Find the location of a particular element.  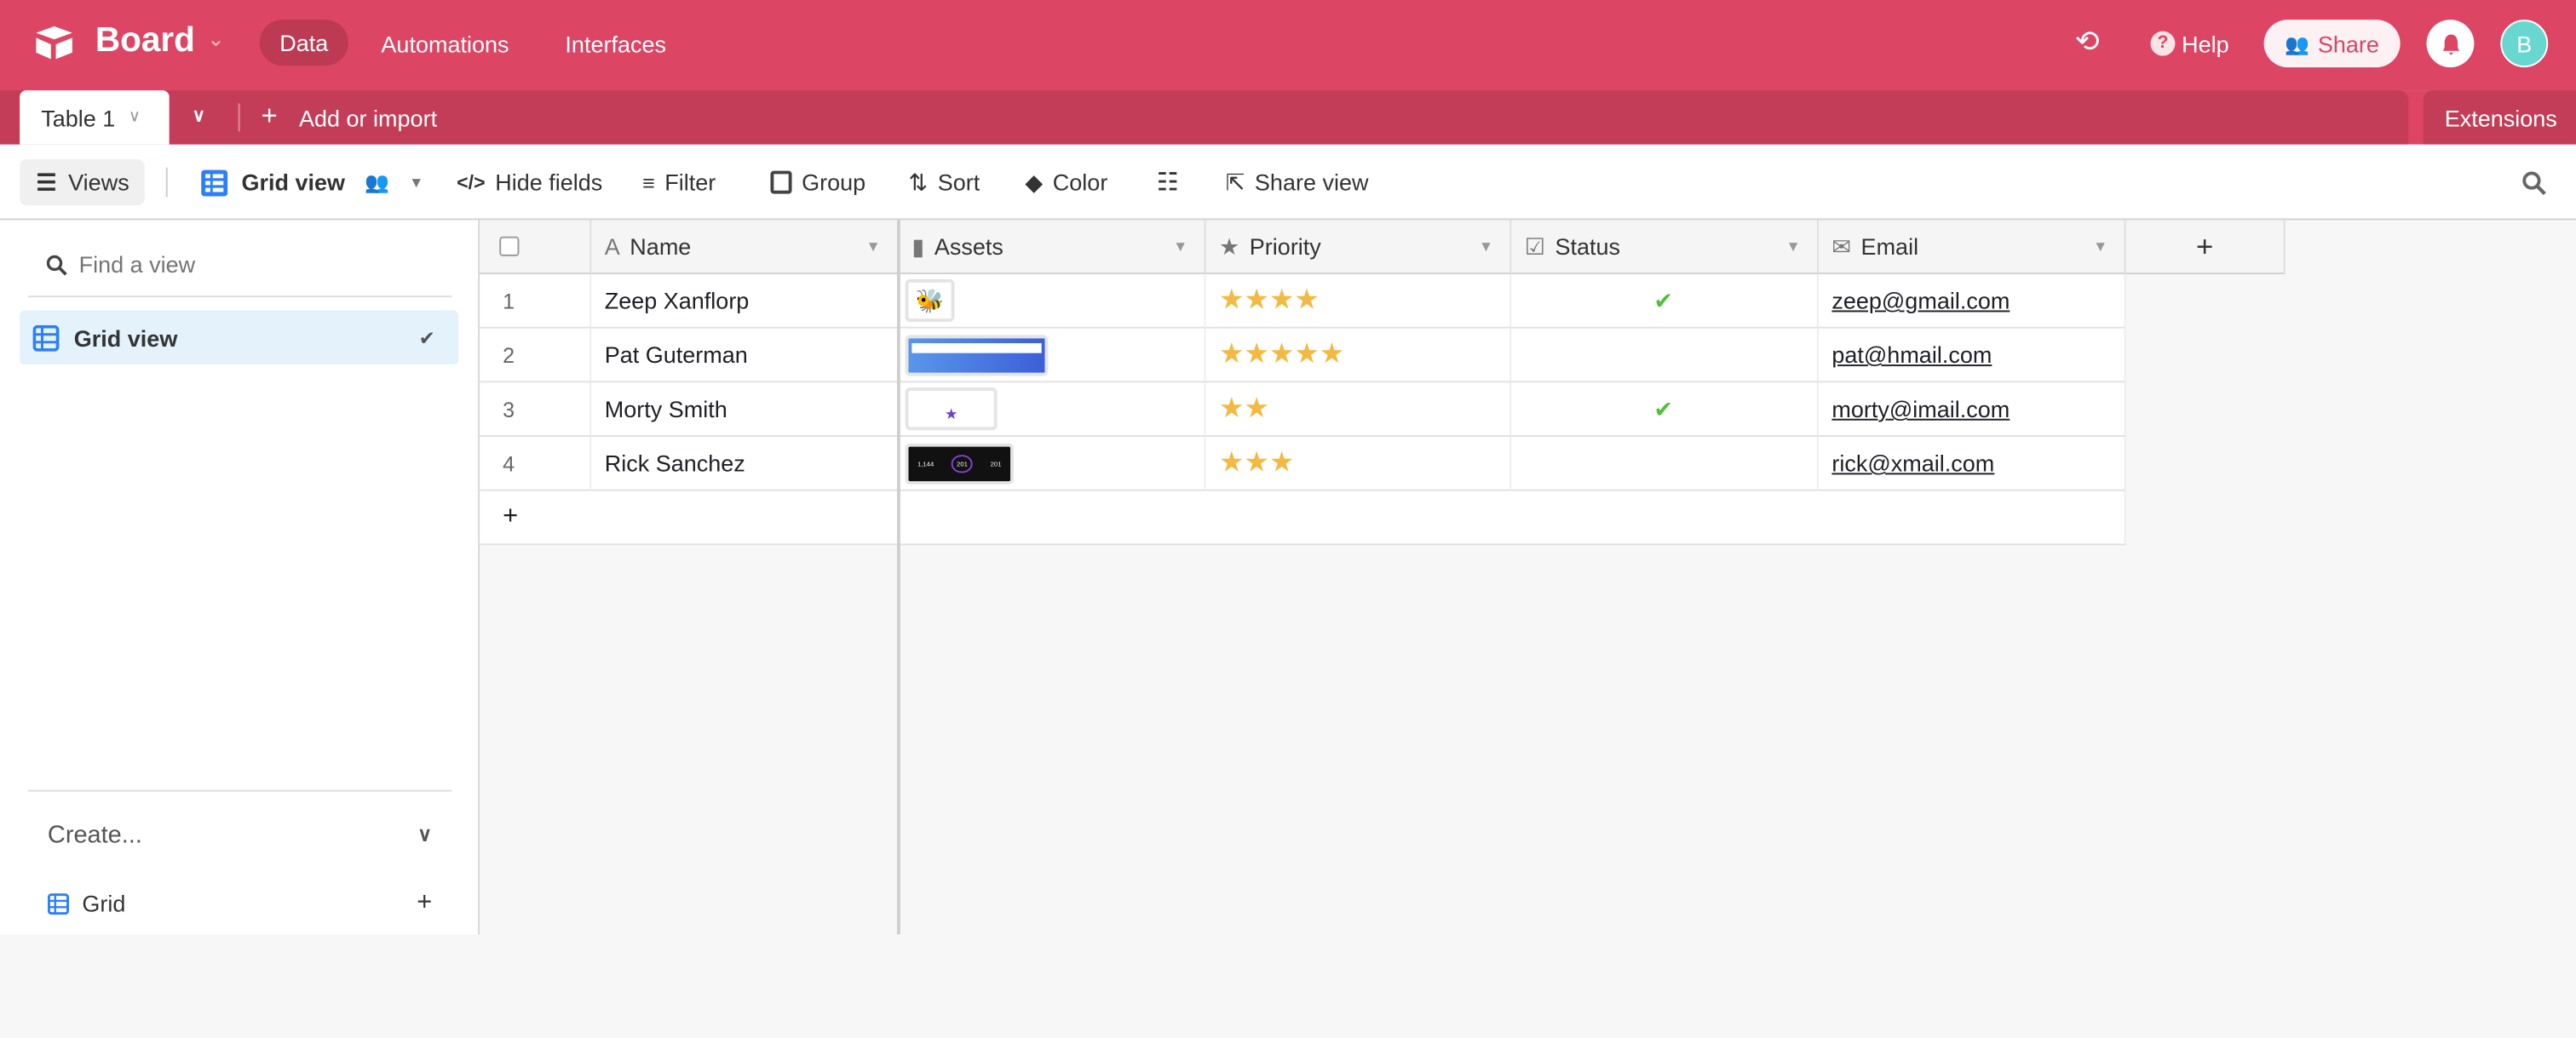

email-cell: morty@imail.com is located at coordinates (1972, 409).